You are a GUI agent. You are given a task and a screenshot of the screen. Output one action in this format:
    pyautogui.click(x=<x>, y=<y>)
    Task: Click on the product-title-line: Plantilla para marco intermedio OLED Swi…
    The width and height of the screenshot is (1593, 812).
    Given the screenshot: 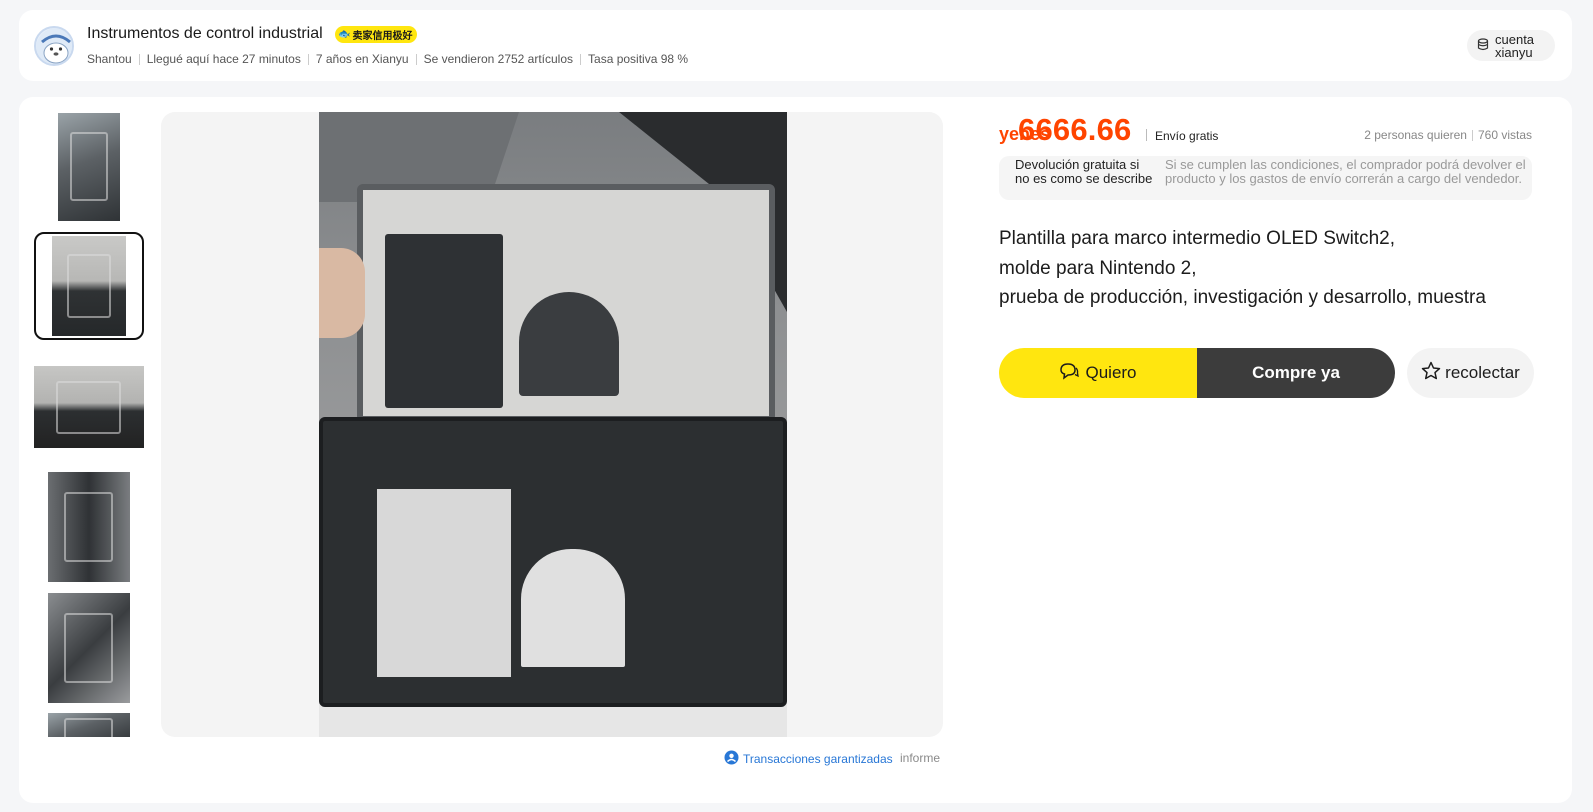 What is the action you would take?
    pyautogui.click(x=1197, y=238)
    